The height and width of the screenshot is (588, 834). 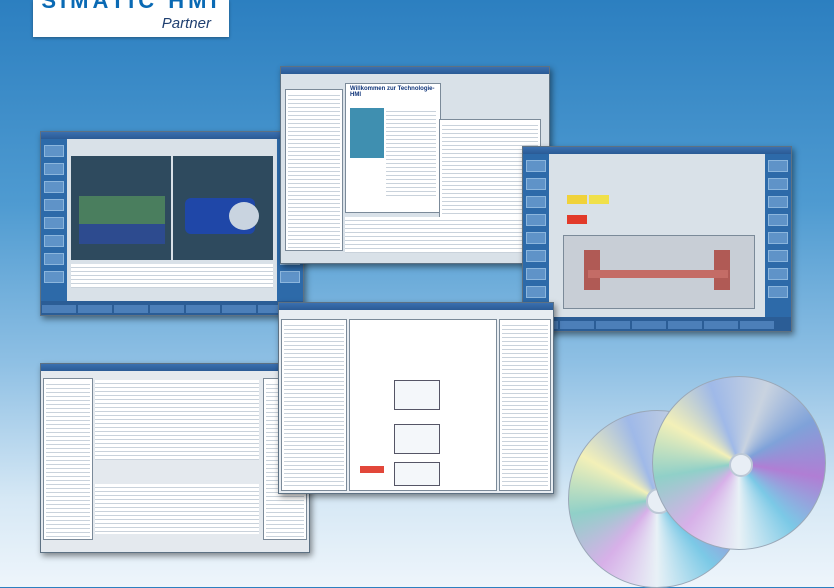 I want to click on sim-view-right, so click(x=223, y=208).